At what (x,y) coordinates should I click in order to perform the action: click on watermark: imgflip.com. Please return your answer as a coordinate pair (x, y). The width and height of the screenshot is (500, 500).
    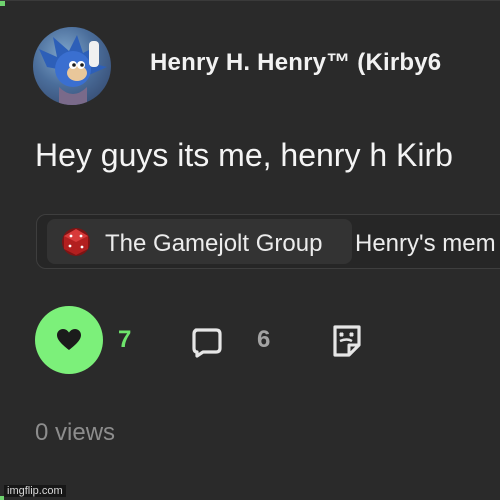
    Looking at the image, I should click on (35, 491).